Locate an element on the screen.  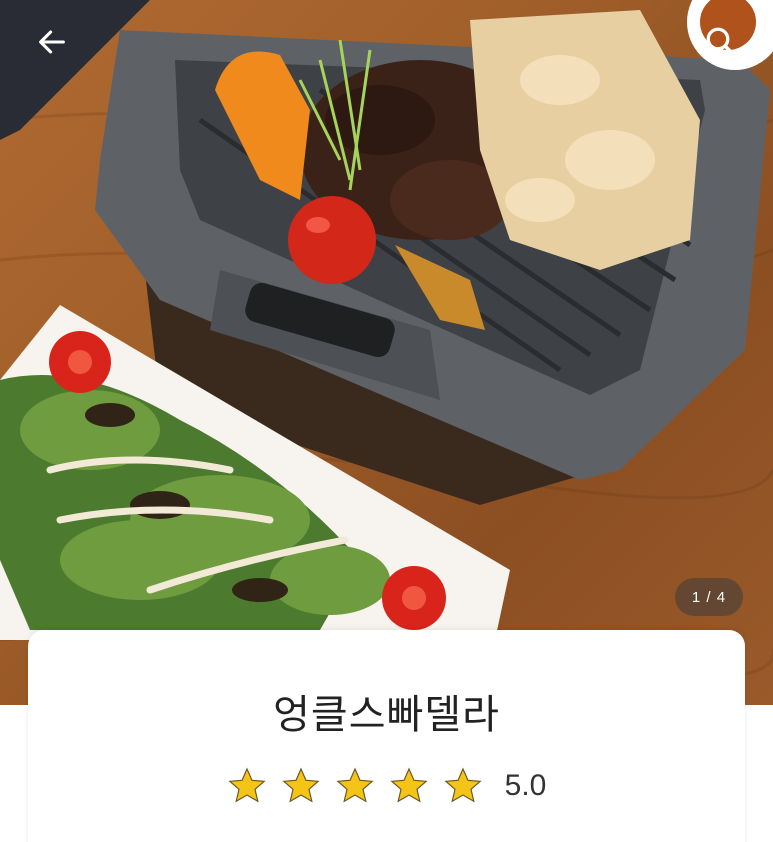
back-button is located at coordinates (52, 42).